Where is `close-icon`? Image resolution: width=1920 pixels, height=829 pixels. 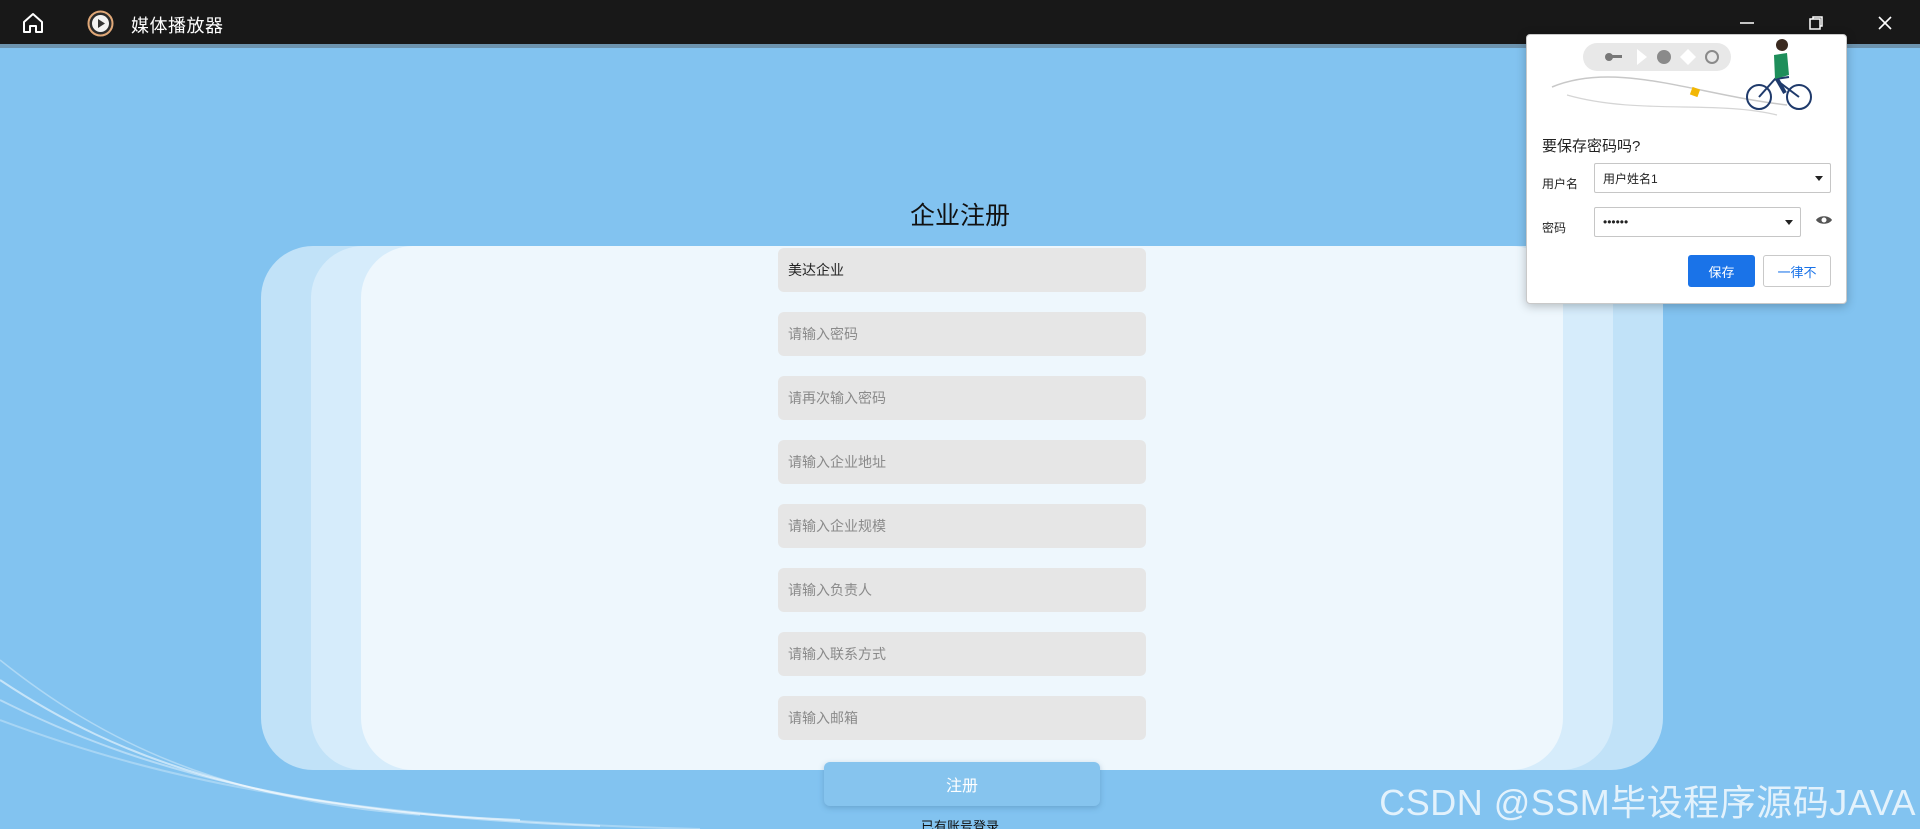 close-icon is located at coordinates (1885, 23).